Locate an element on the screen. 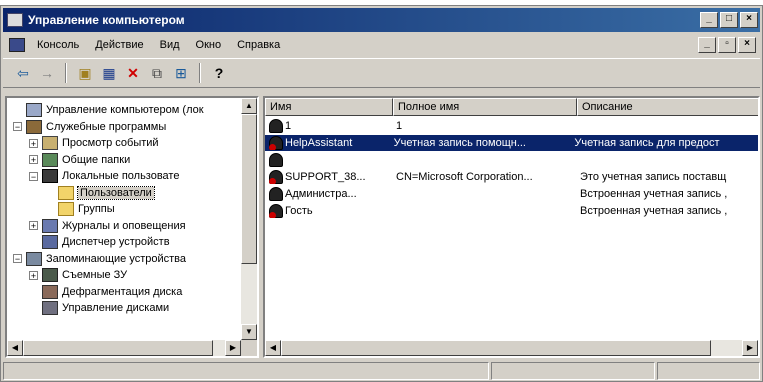 This screenshot has height=382, width=763. user-icon is located at coordinates (276, 177).